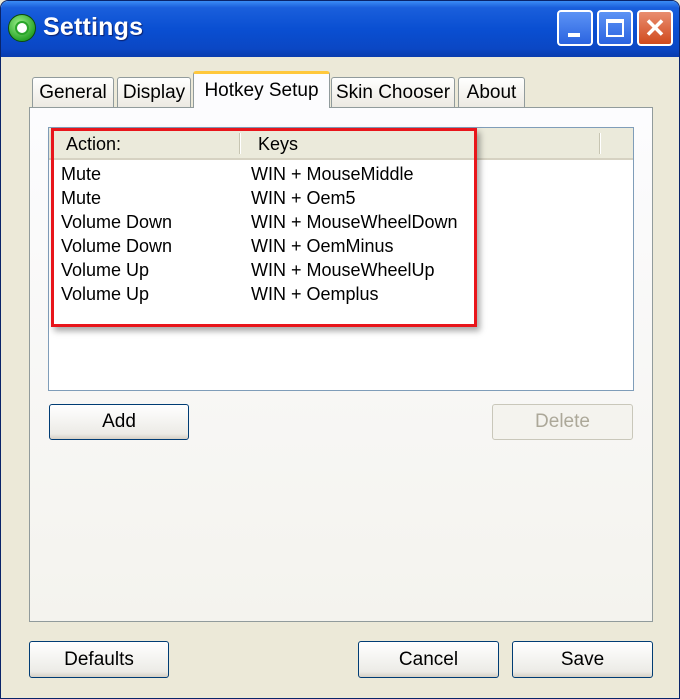  I want to click on cancel-button: Cancel, so click(428, 659).